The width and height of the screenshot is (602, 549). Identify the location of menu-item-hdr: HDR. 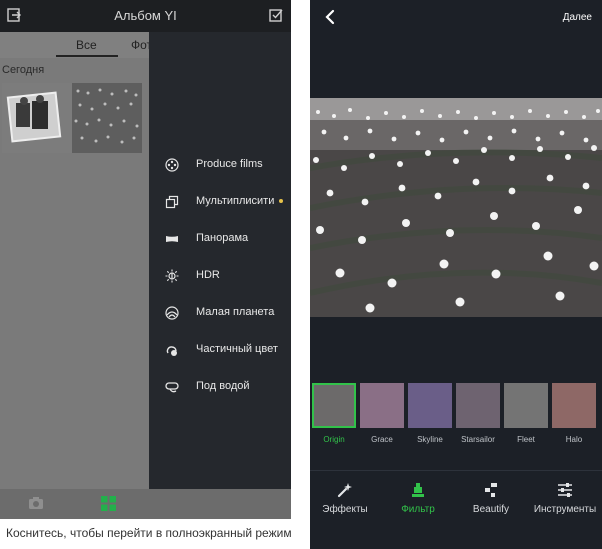
(220, 276).